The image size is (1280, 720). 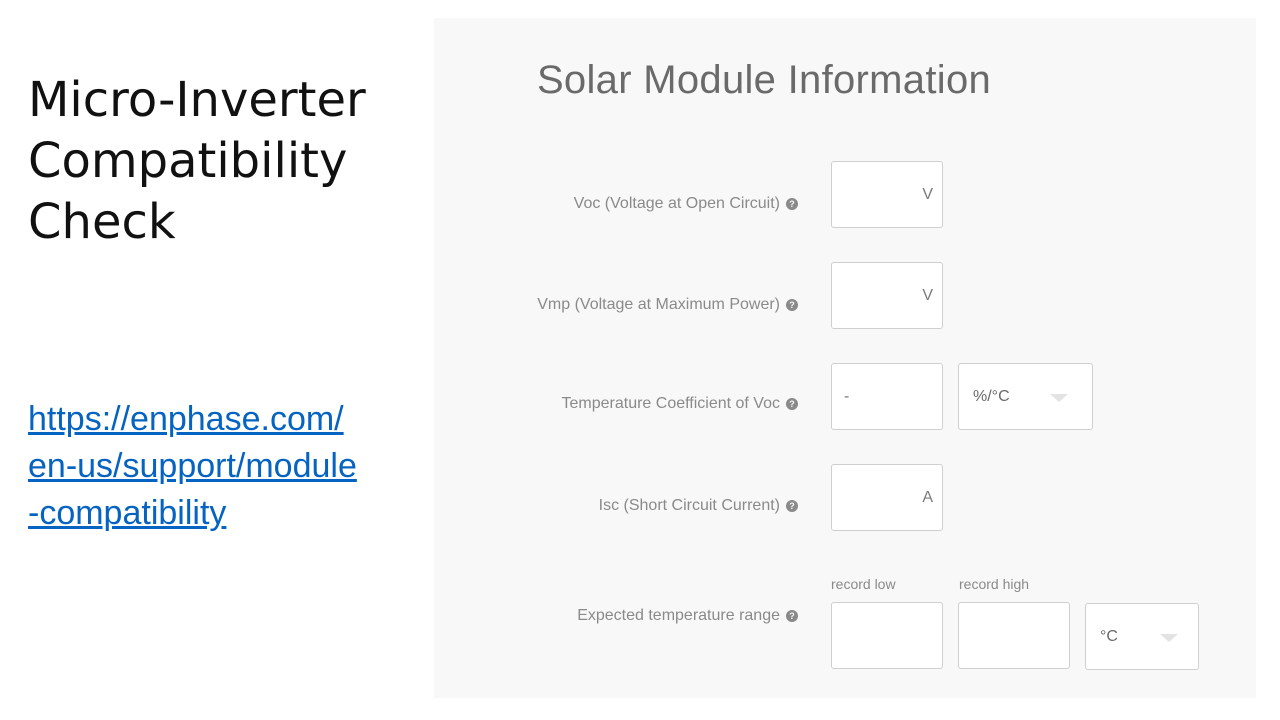 I want to click on temp-coeff-unit-select: %/°C, so click(x=1025, y=396).